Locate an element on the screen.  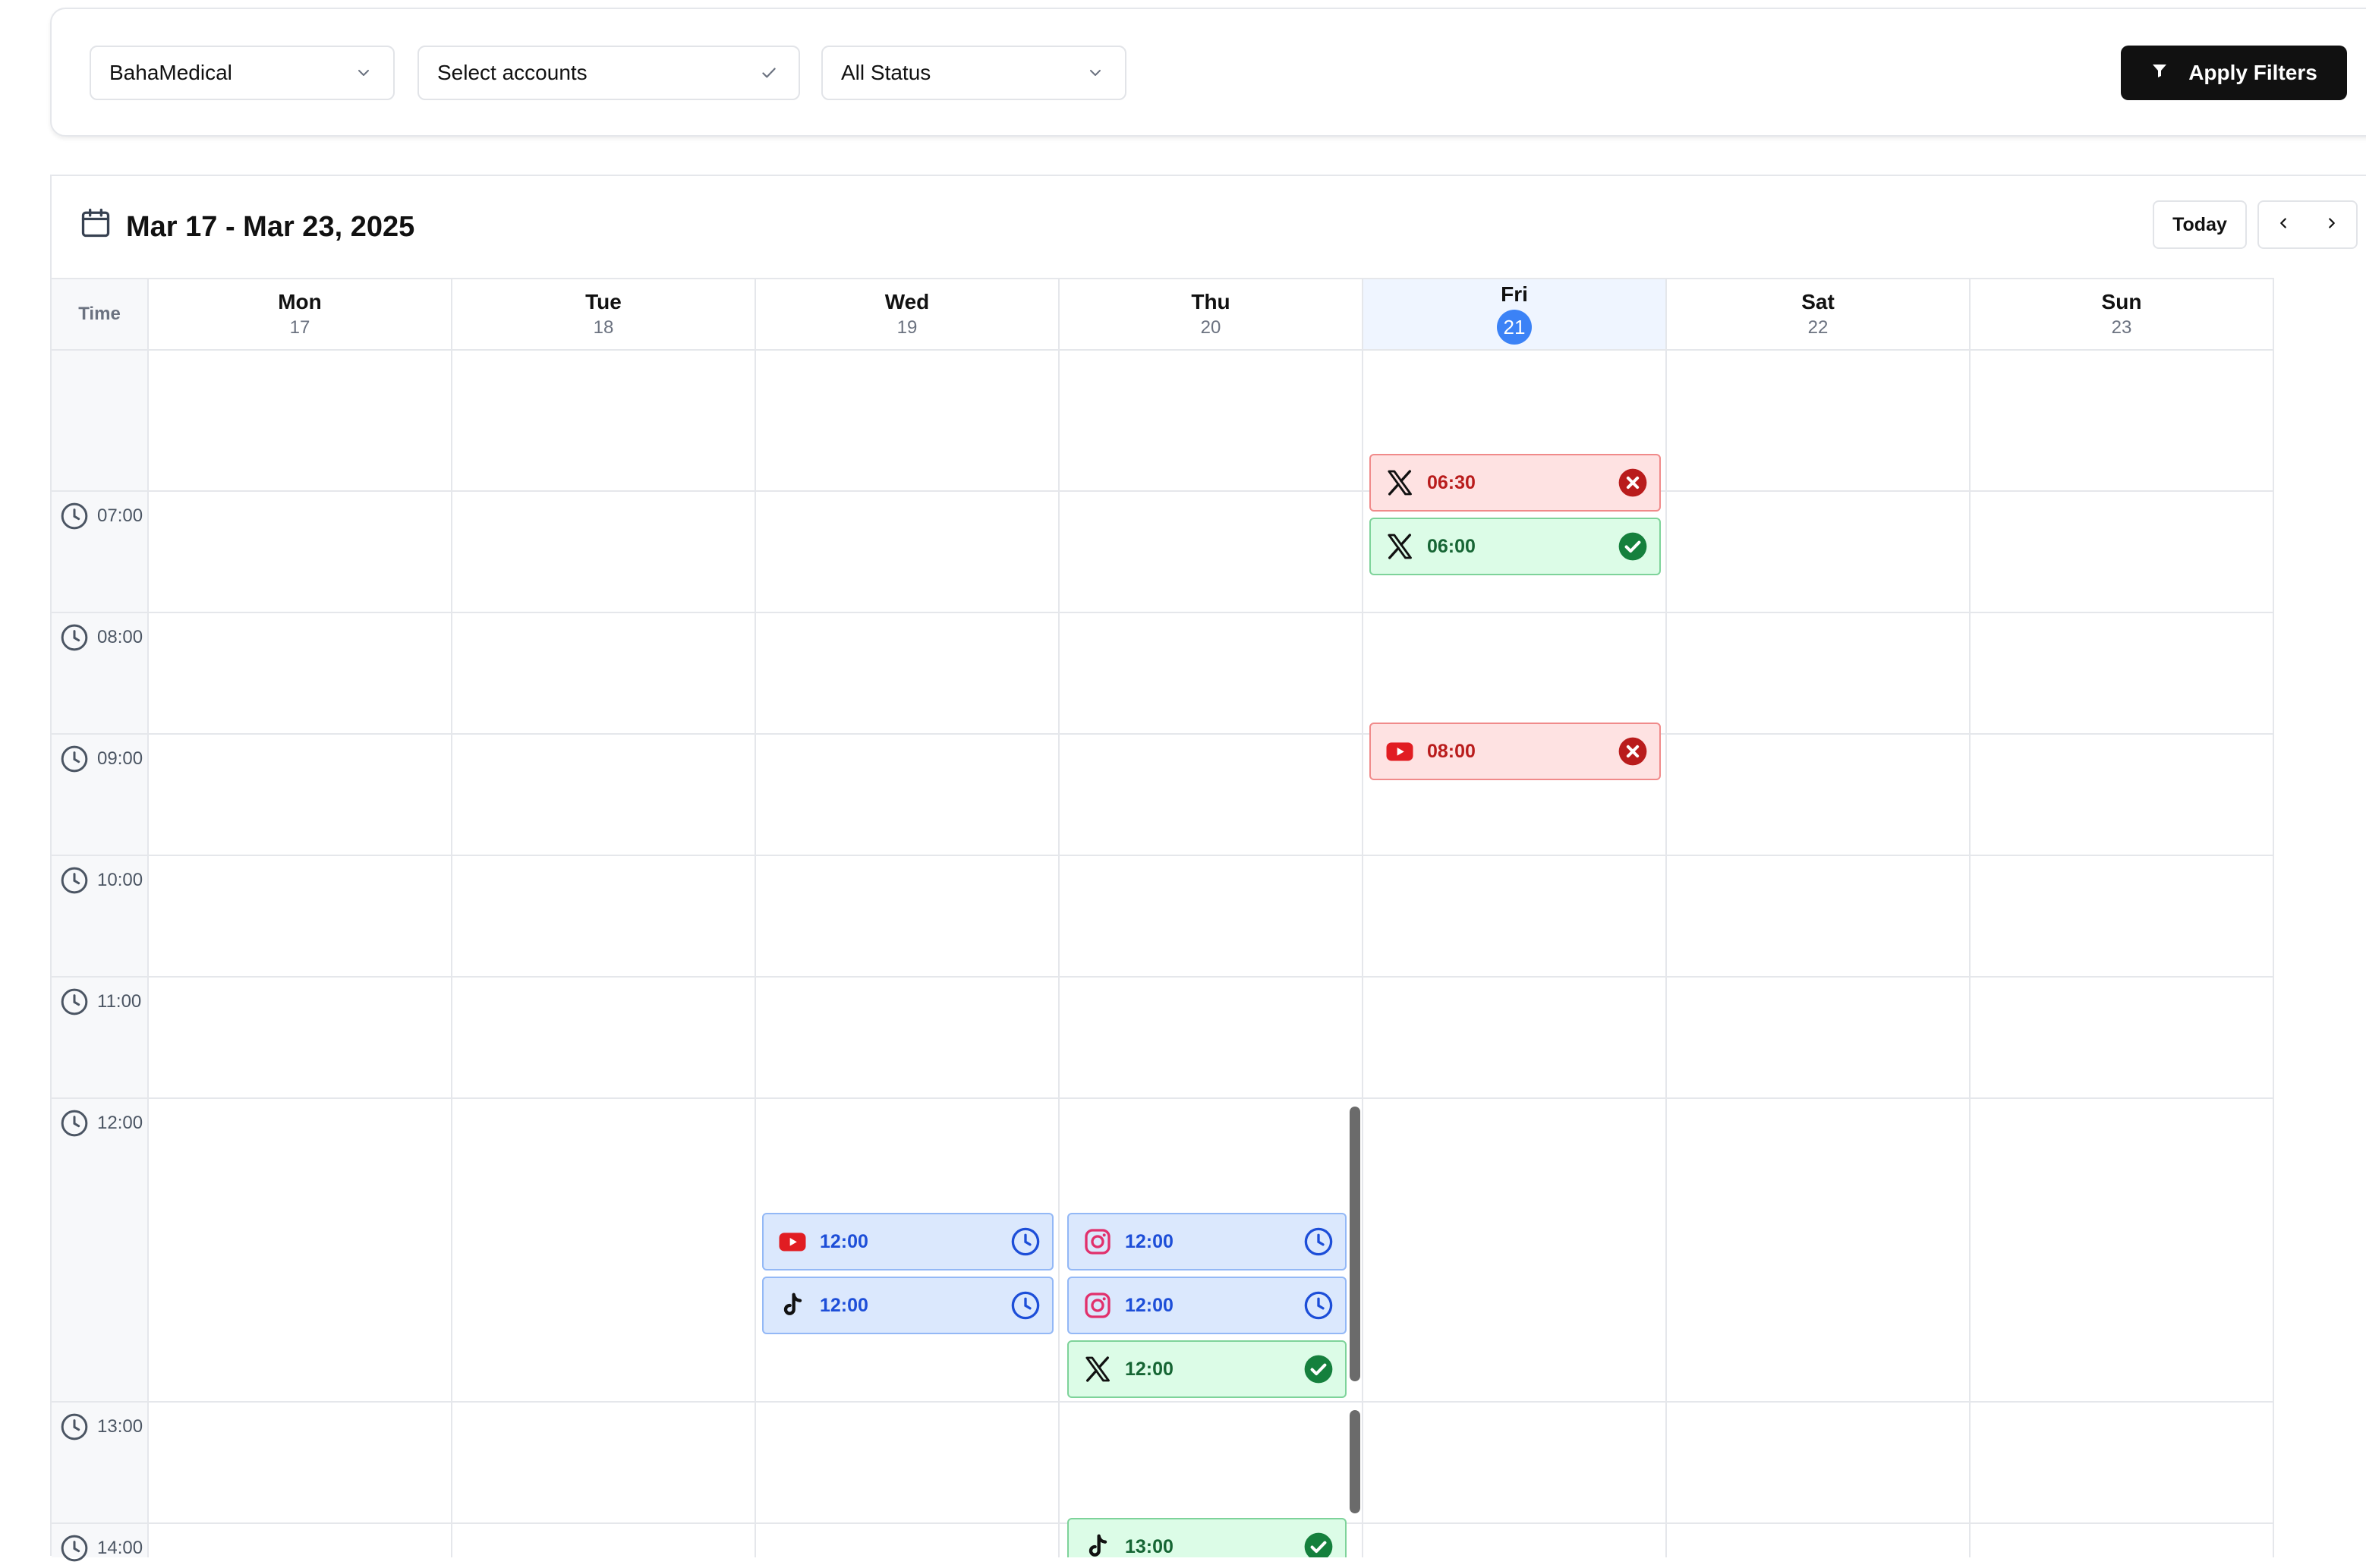
post-event-youtube: 12:00 is located at coordinates (908, 1241).